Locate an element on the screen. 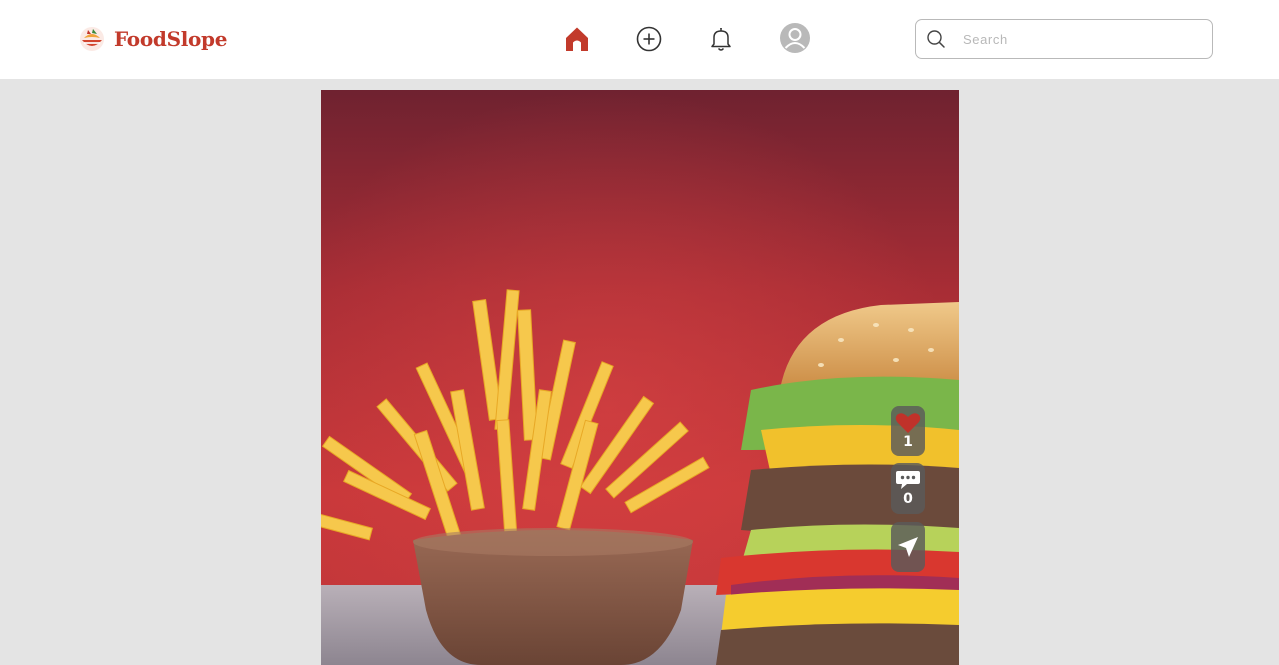  search-input is located at coordinates (1083, 39).